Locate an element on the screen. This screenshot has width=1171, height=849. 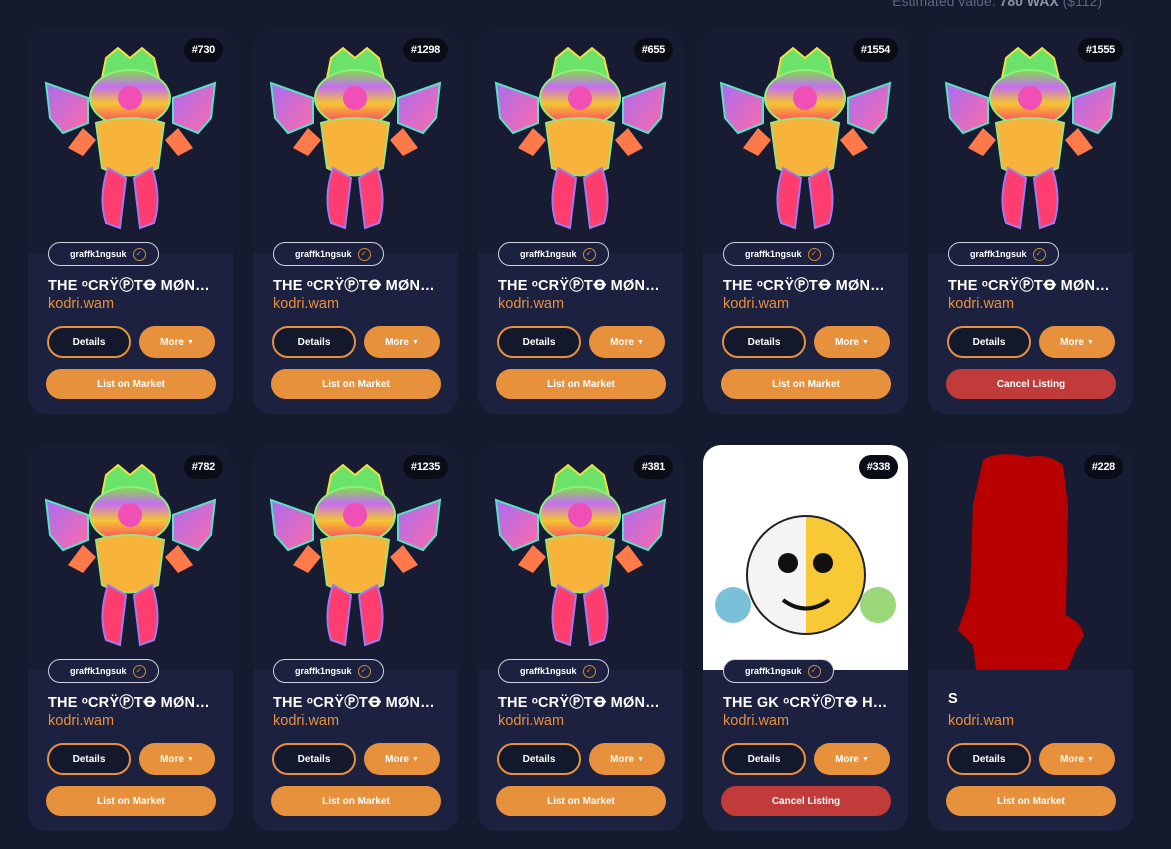
listing-action-label: Cancel Listing is located at coordinates (1031, 384).